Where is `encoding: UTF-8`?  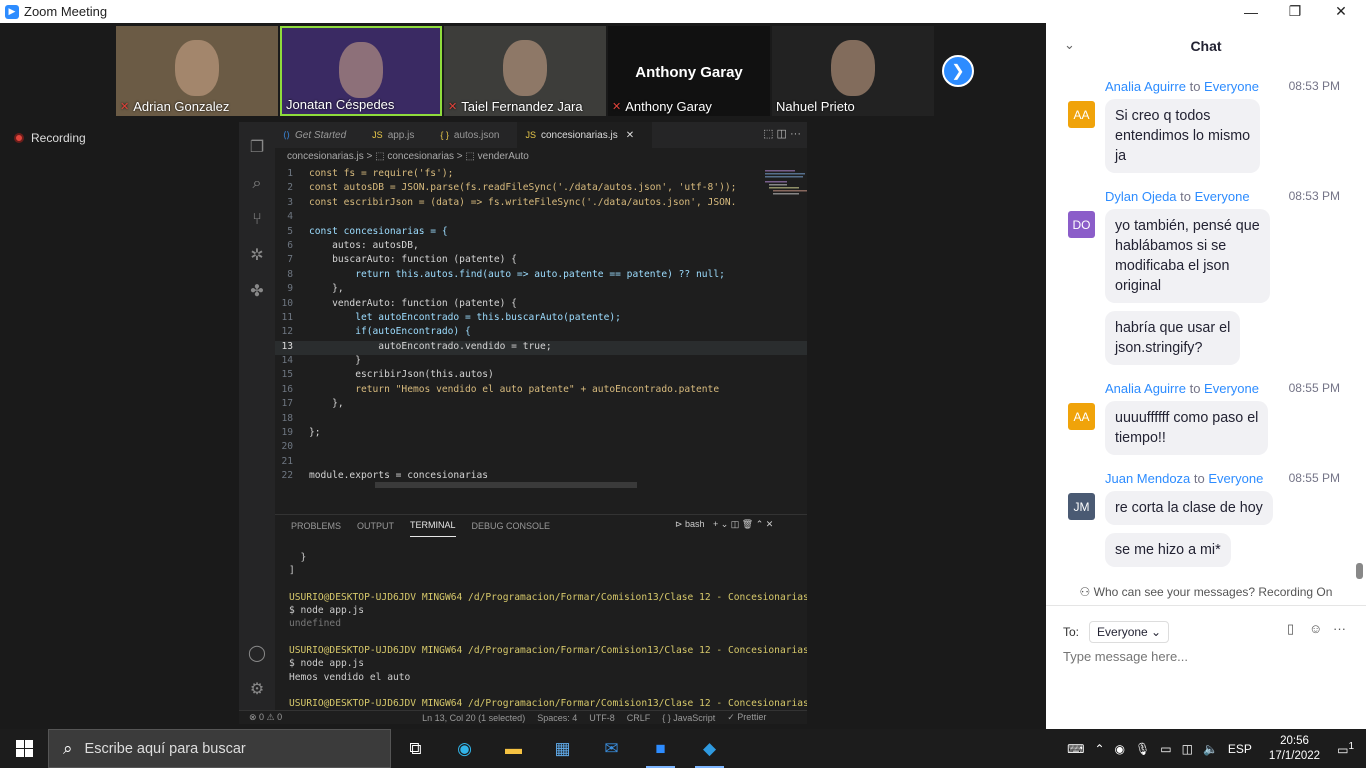 encoding: UTF-8 is located at coordinates (602, 718).